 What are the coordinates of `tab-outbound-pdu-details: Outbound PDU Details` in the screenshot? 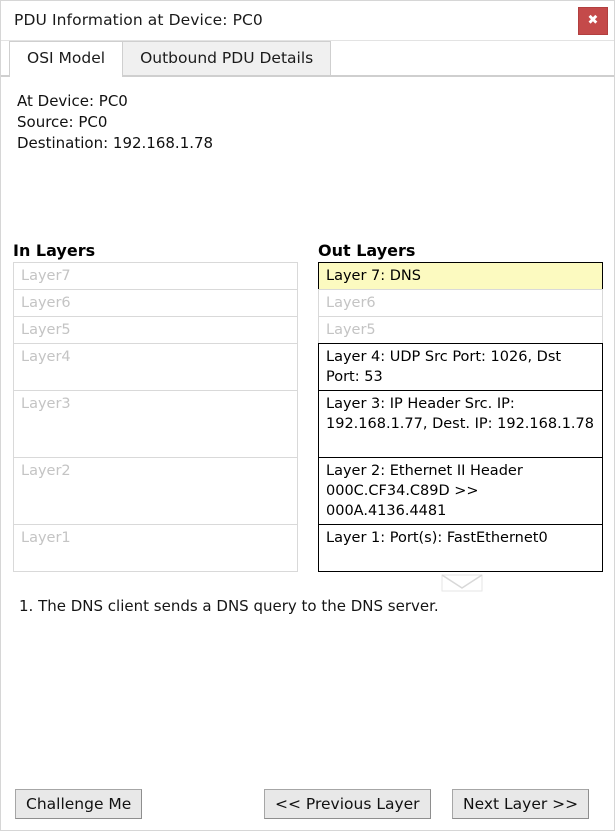 It's located at (227, 58).